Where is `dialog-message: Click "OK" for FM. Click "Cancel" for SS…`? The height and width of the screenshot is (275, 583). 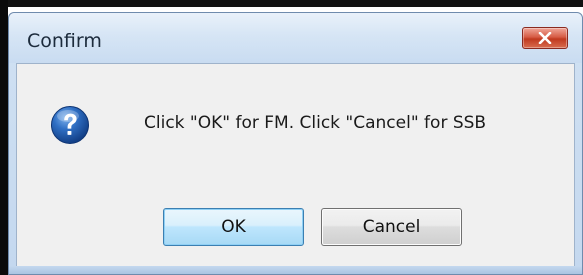
dialog-message: Click "OK" for FM. Click "Cancel" for SS… is located at coordinates (315, 123).